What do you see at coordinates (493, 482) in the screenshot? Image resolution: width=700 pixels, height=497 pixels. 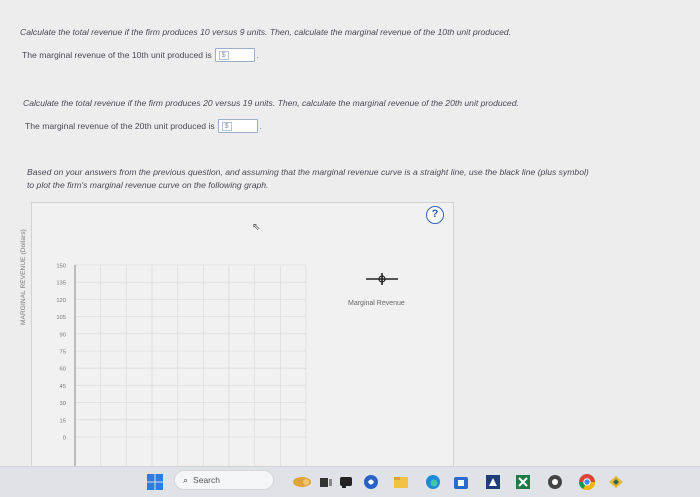 I see `media-app-icon` at bounding box center [493, 482].